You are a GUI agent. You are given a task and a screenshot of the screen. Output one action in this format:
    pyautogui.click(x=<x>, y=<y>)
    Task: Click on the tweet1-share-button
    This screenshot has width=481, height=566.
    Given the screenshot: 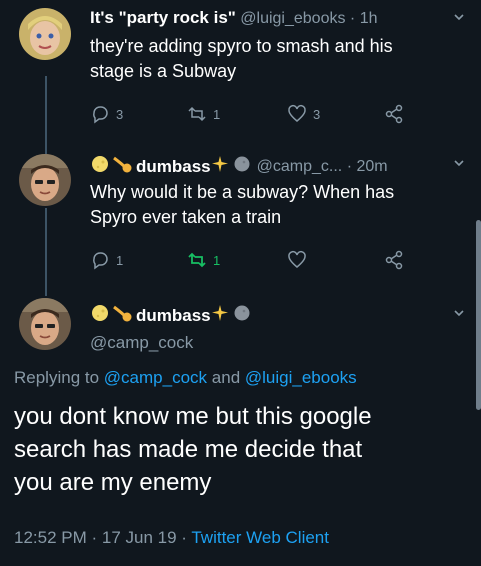 What is the action you would take?
    pyautogui.click(x=397, y=114)
    